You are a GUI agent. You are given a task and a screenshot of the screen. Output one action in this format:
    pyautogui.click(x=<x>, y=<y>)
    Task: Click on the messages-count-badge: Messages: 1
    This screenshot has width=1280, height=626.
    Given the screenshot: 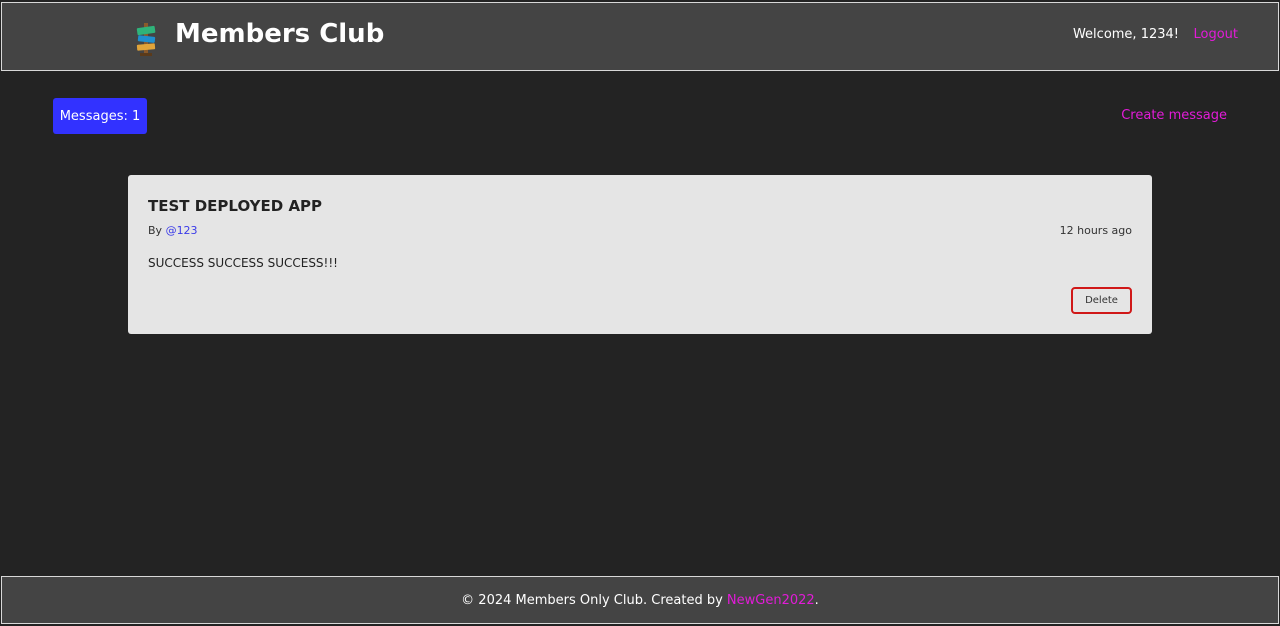 What is the action you would take?
    pyautogui.click(x=100, y=116)
    